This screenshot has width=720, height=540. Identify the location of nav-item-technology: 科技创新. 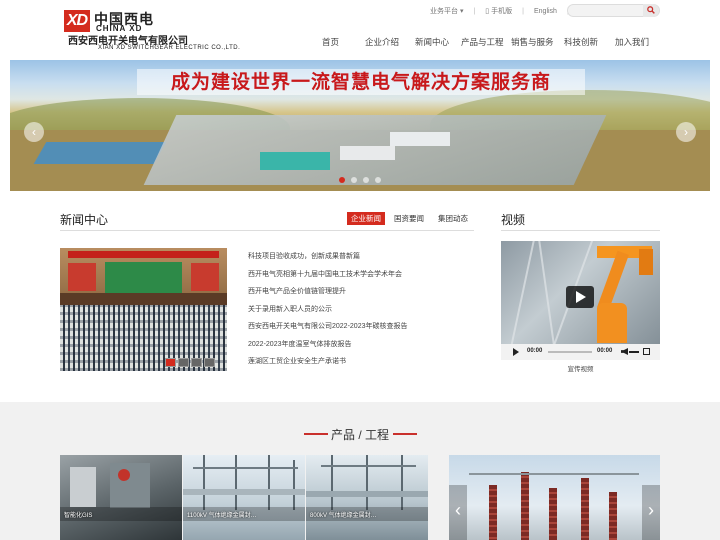
(581, 42).